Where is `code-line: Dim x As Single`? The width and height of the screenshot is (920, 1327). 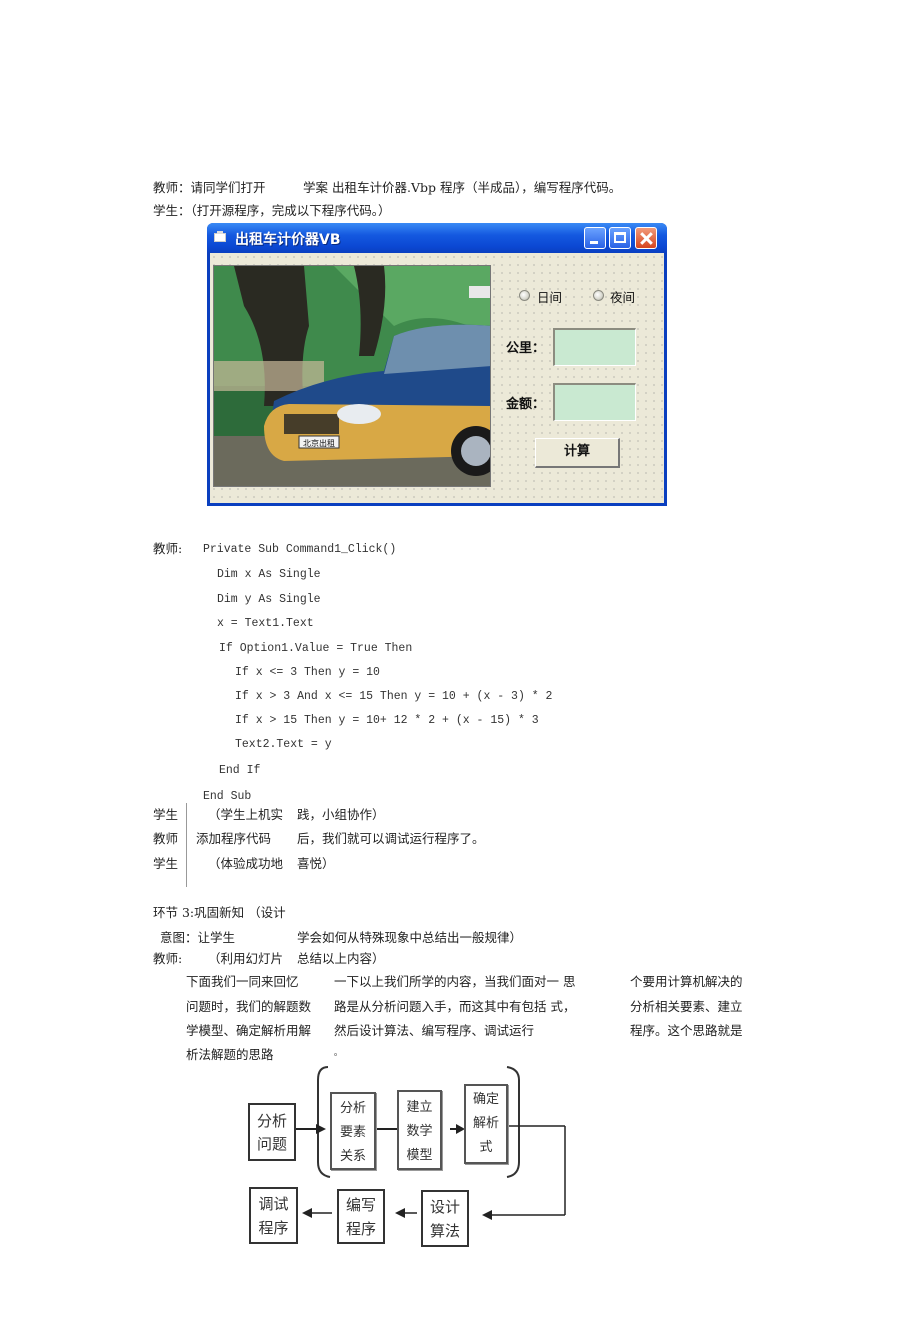
code-line: Dim x As Single is located at coordinates (269, 574).